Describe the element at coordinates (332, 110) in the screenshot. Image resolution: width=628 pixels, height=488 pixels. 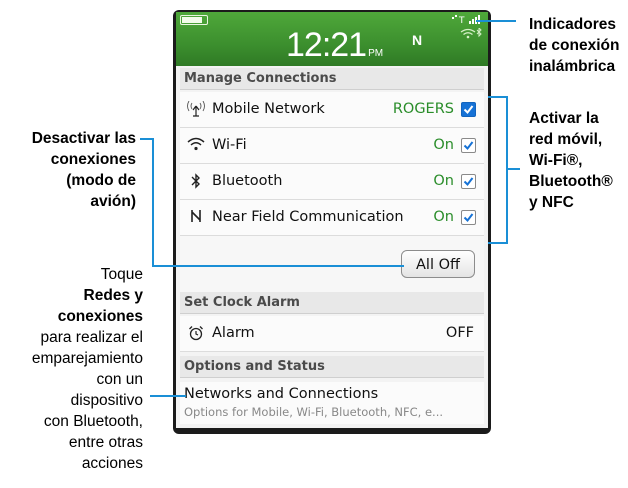
I see `row-mobile-network: Mobile Network ROGERS` at that location.